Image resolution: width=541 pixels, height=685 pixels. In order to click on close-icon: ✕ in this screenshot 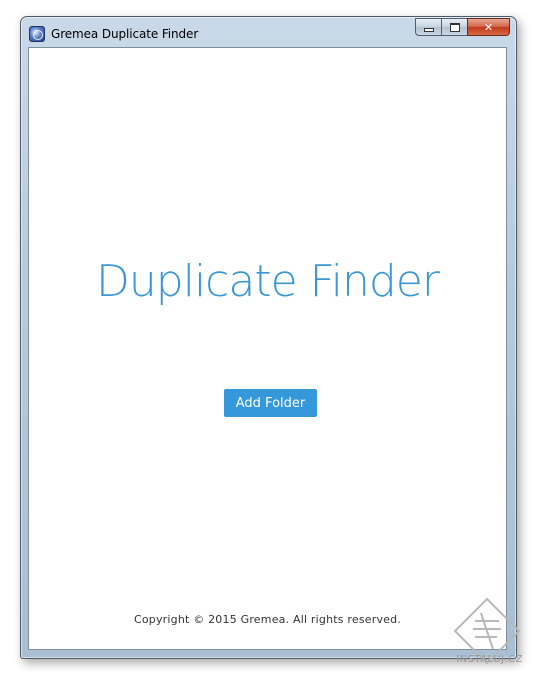, I will do `click(488, 27)`.